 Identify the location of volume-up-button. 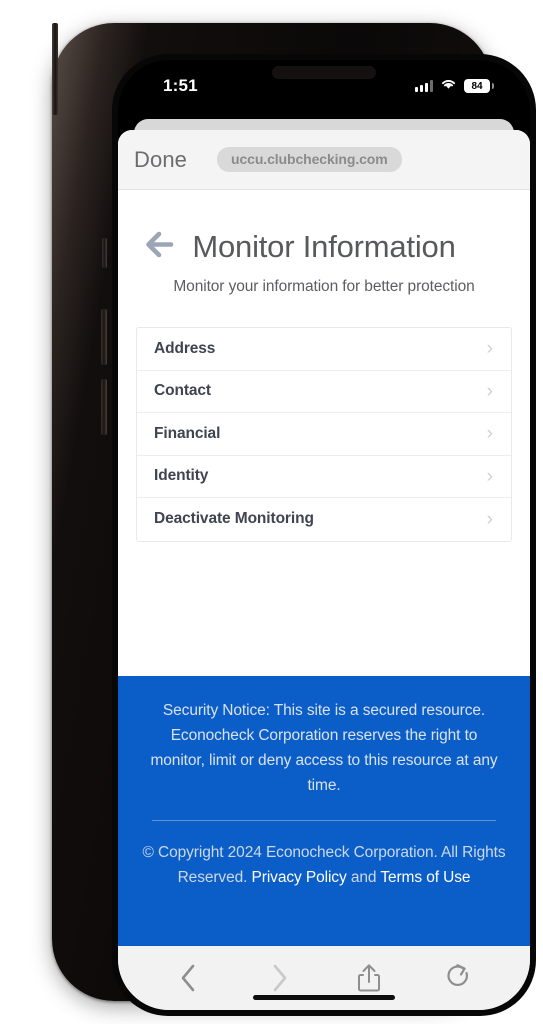
(104, 337).